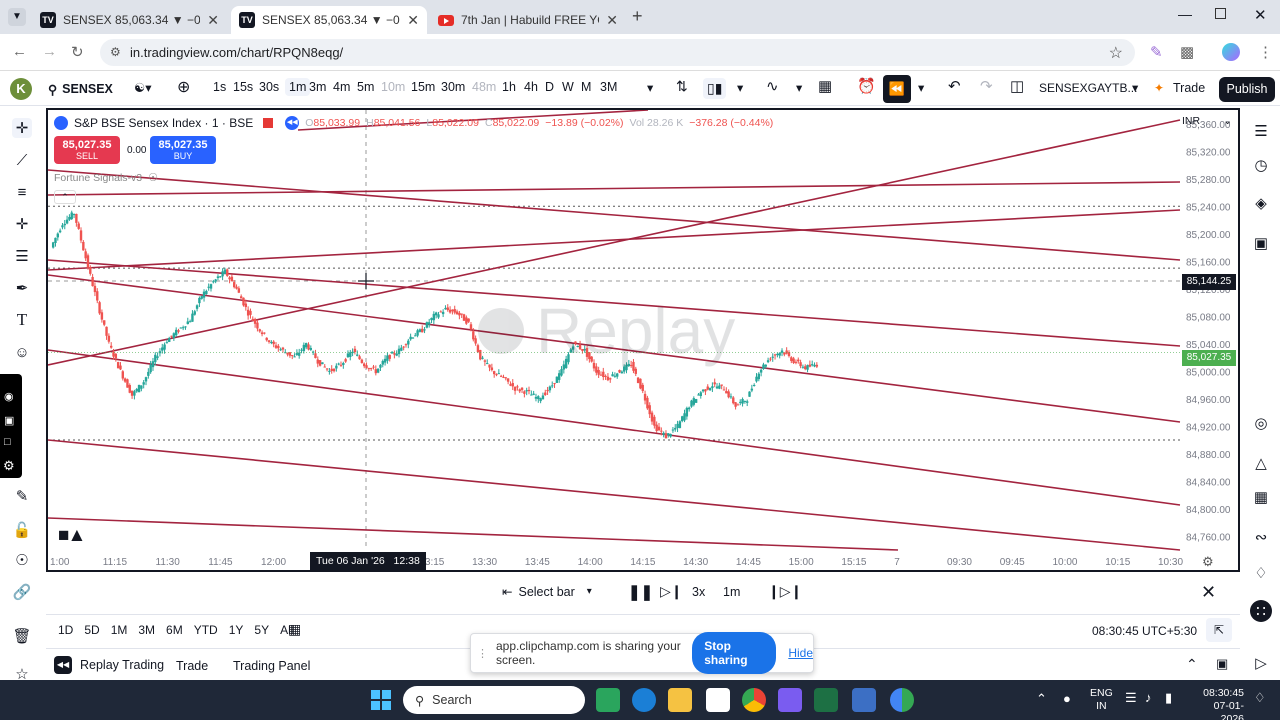  What do you see at coordinates (115, 52) in the screenshot?
I see `site-info-icon: ⚙` at bounding box center [115, 52].